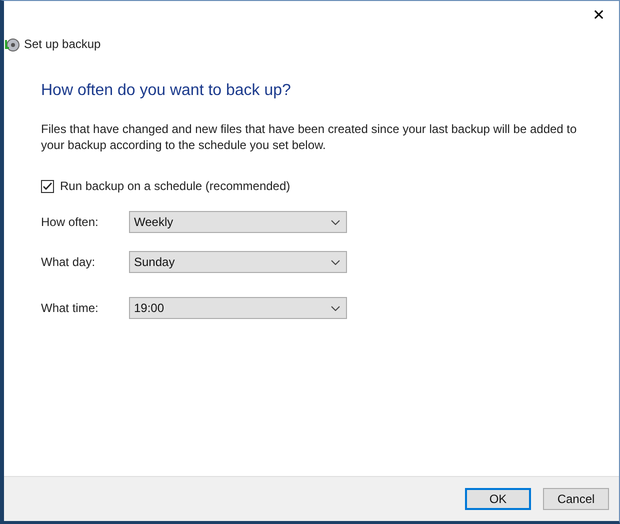  What do you see at coordinates (70, 308) in the screenshot?
I see `field-label: What time:` at bounding box center [70, 308].